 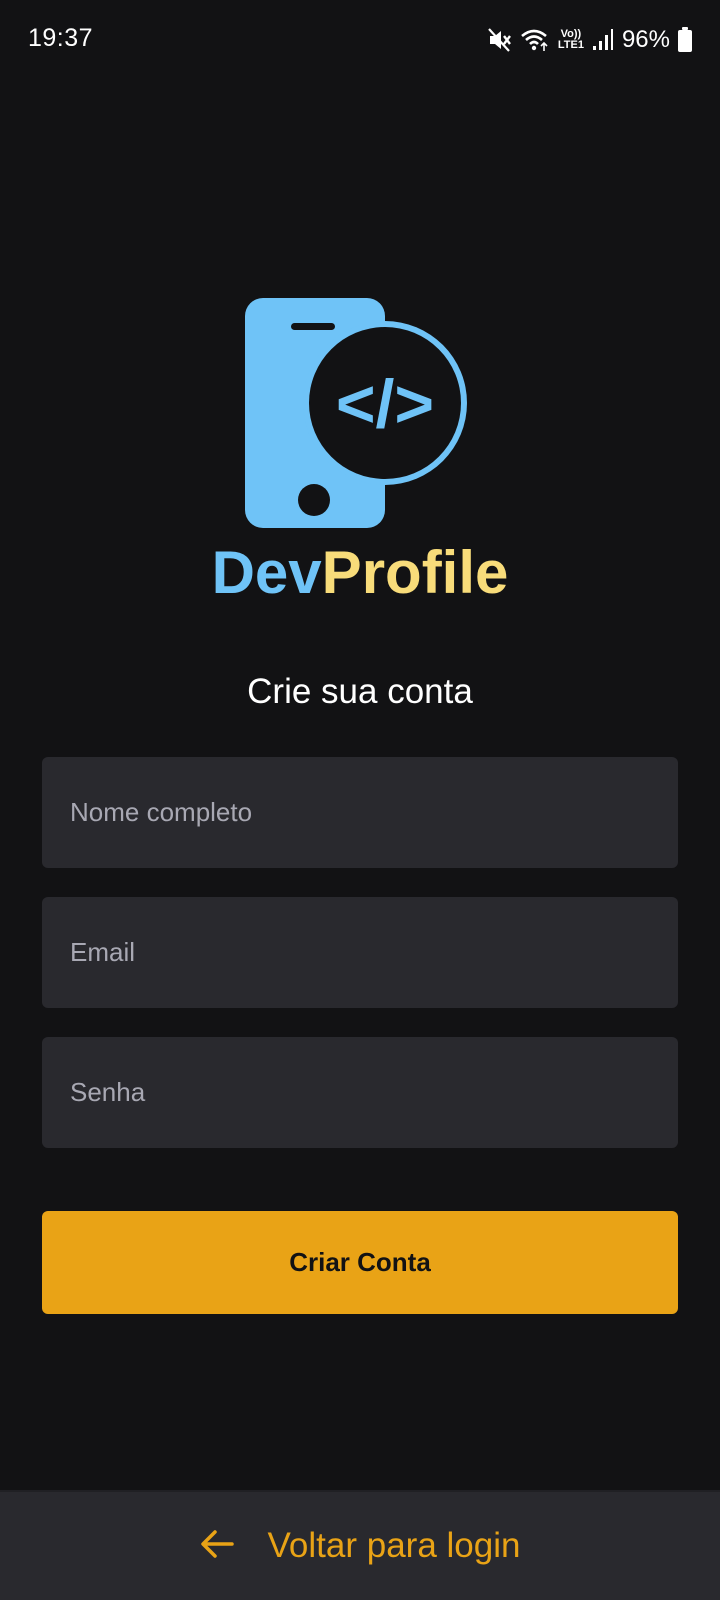 I want to click on brand-name-profile: Profile, so click(x=415, y=572).